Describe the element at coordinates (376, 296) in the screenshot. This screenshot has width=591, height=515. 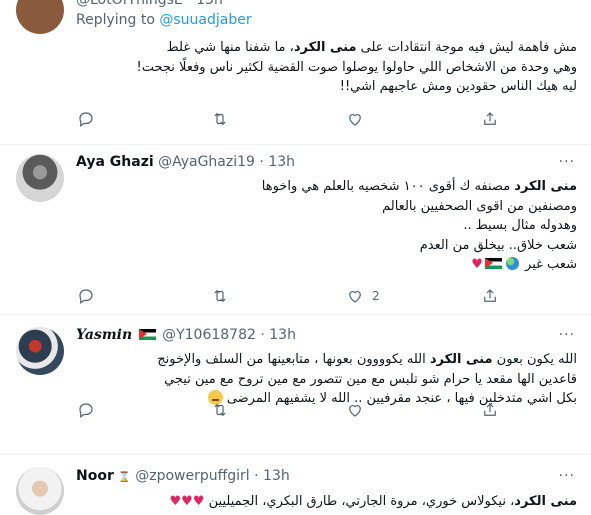
I see `like-count: 2` at that location.